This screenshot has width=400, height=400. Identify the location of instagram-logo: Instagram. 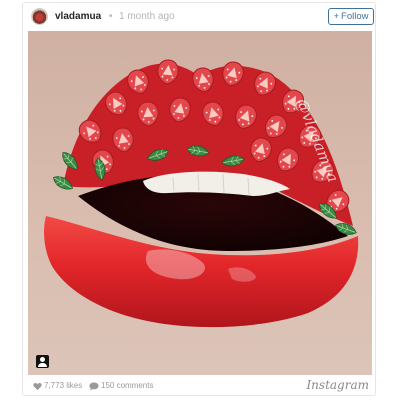
(337, 385).